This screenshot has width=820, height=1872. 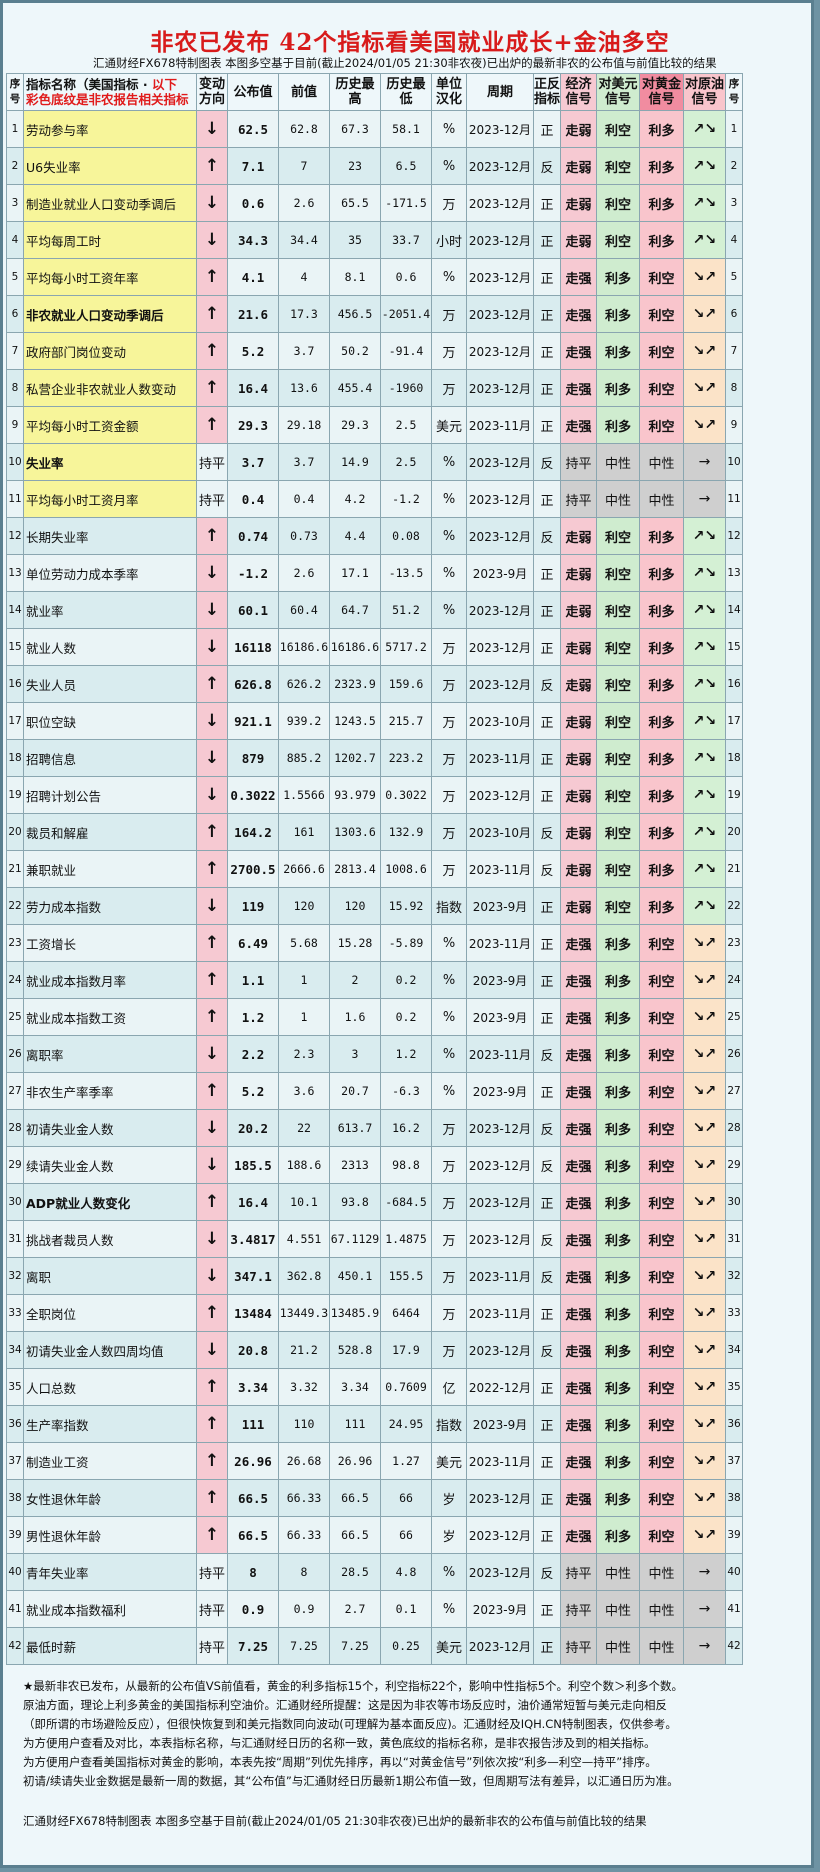 I want to click on period: 2023-11月, so click(x=500, y=1313).